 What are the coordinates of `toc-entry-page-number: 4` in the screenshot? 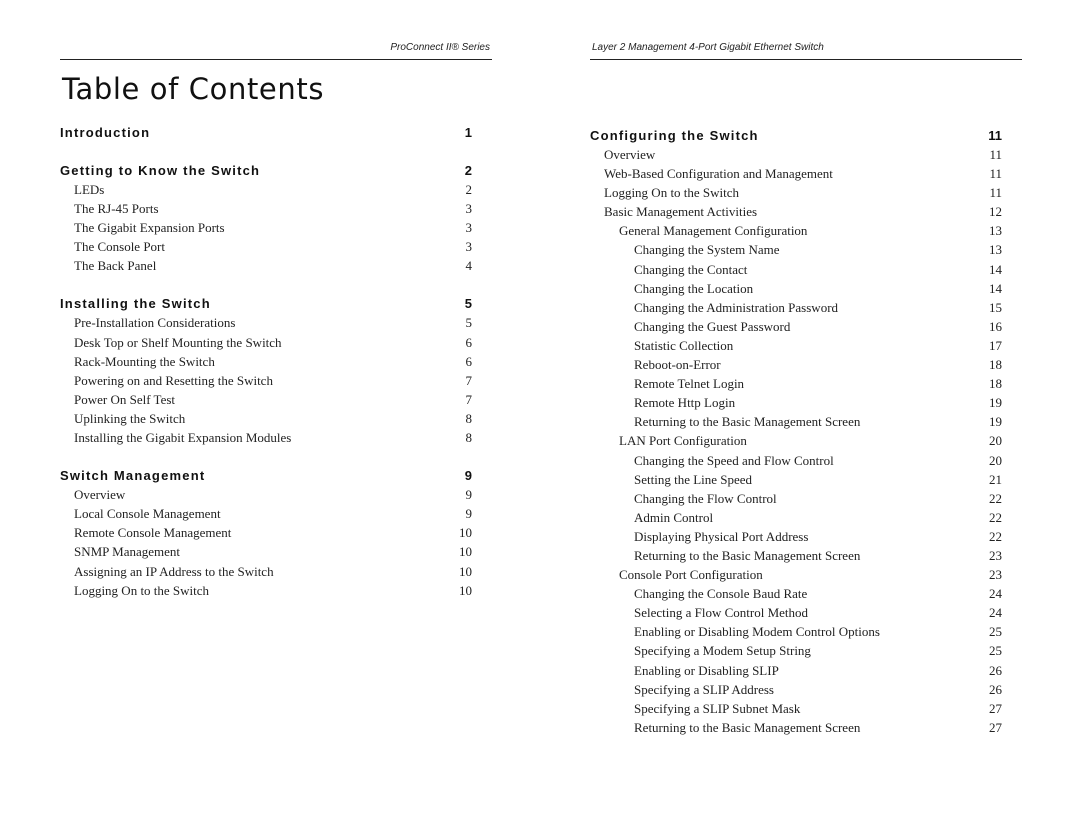 It's located at (469, 266).